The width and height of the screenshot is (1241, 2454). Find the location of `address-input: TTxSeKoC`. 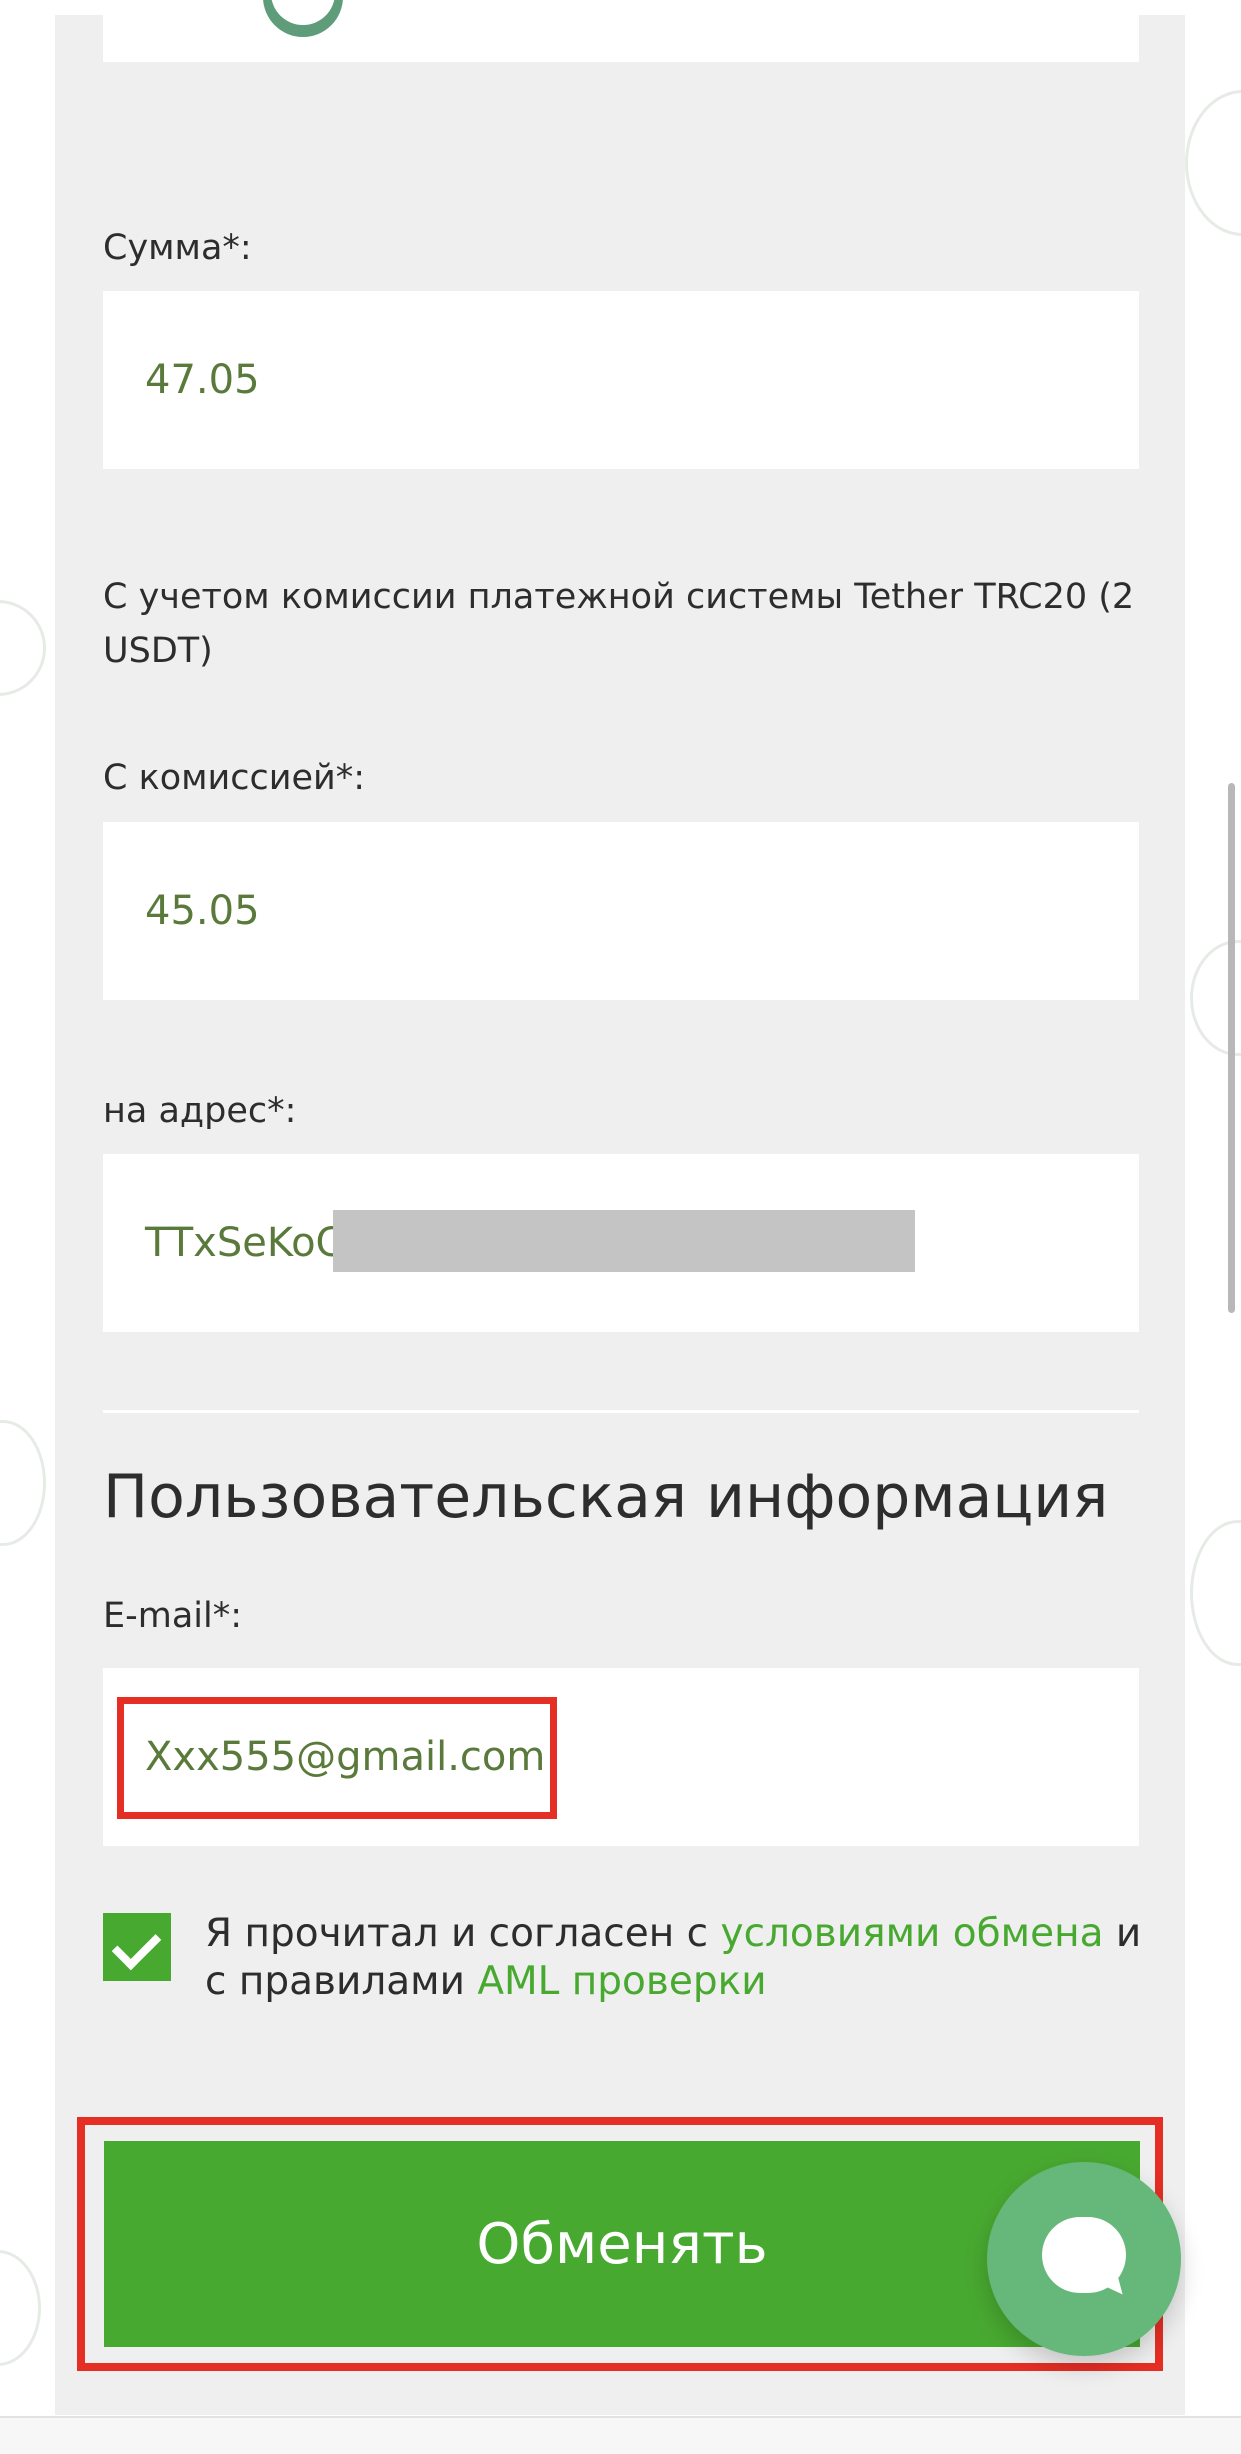

address-input: TTxSeKoC is located at coordinates (621, 1243).